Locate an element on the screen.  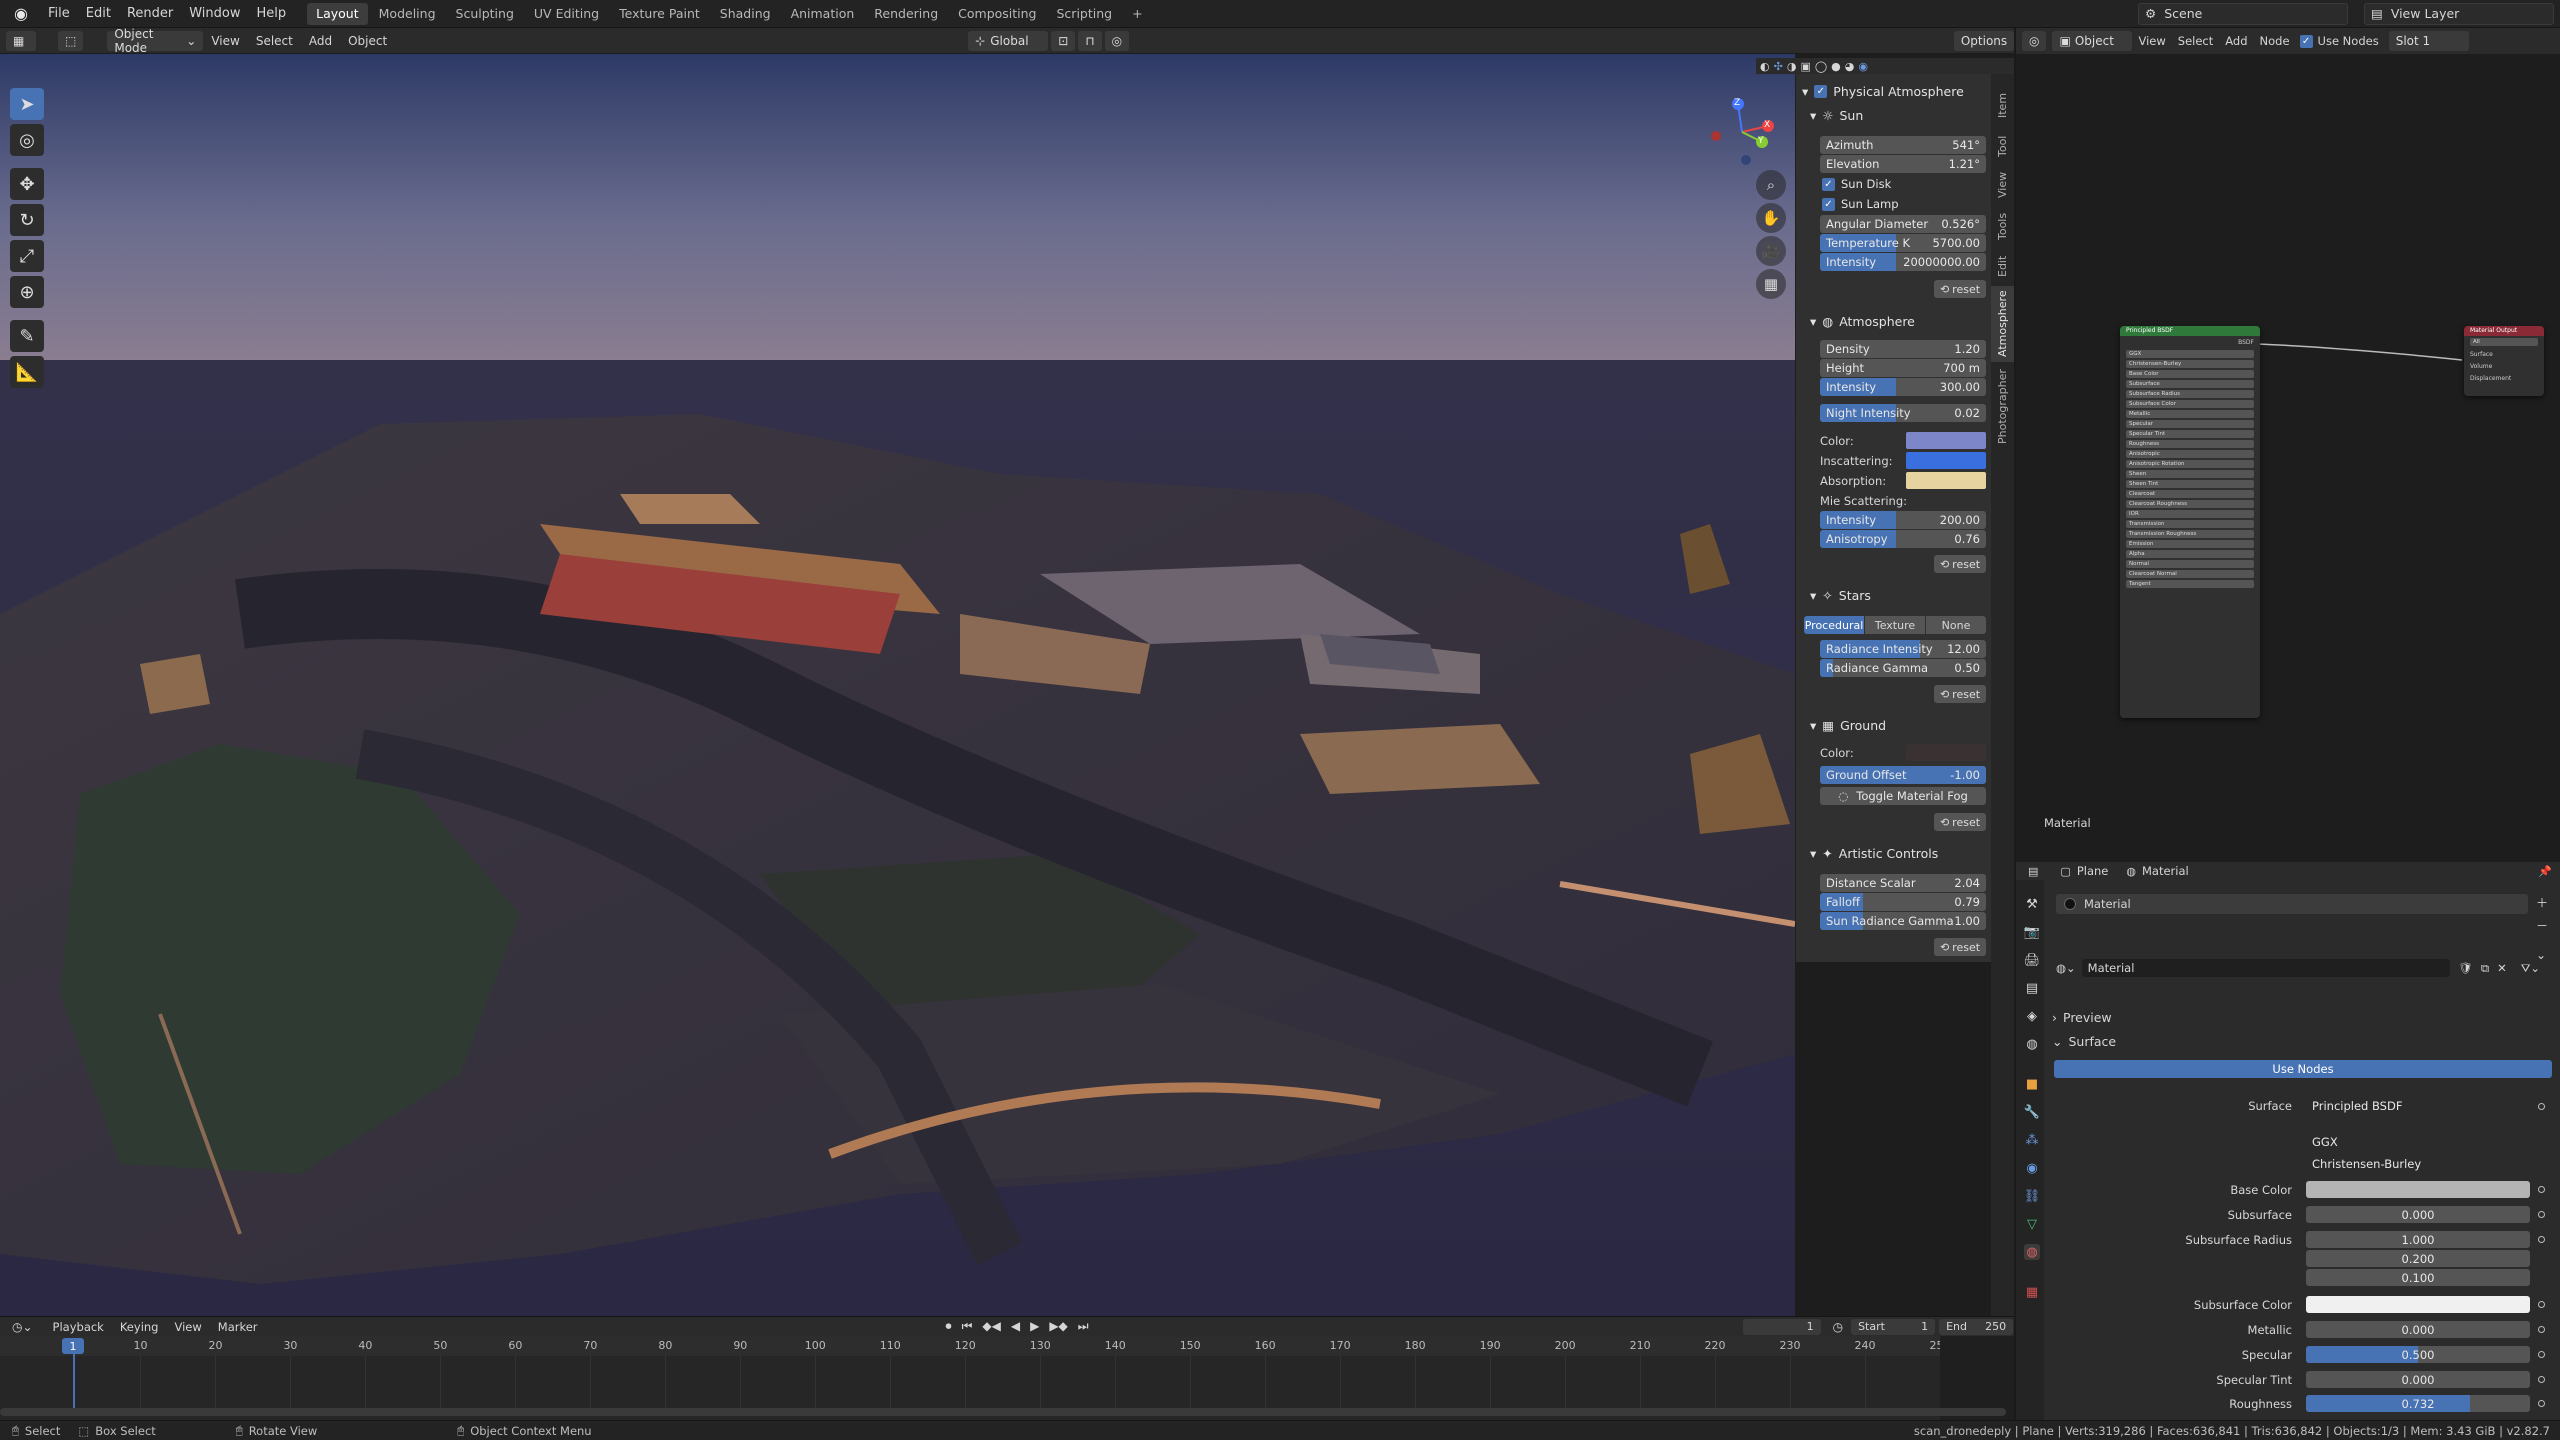
3d-cursor-icon: ◎ is located at coordinates (27, 140).